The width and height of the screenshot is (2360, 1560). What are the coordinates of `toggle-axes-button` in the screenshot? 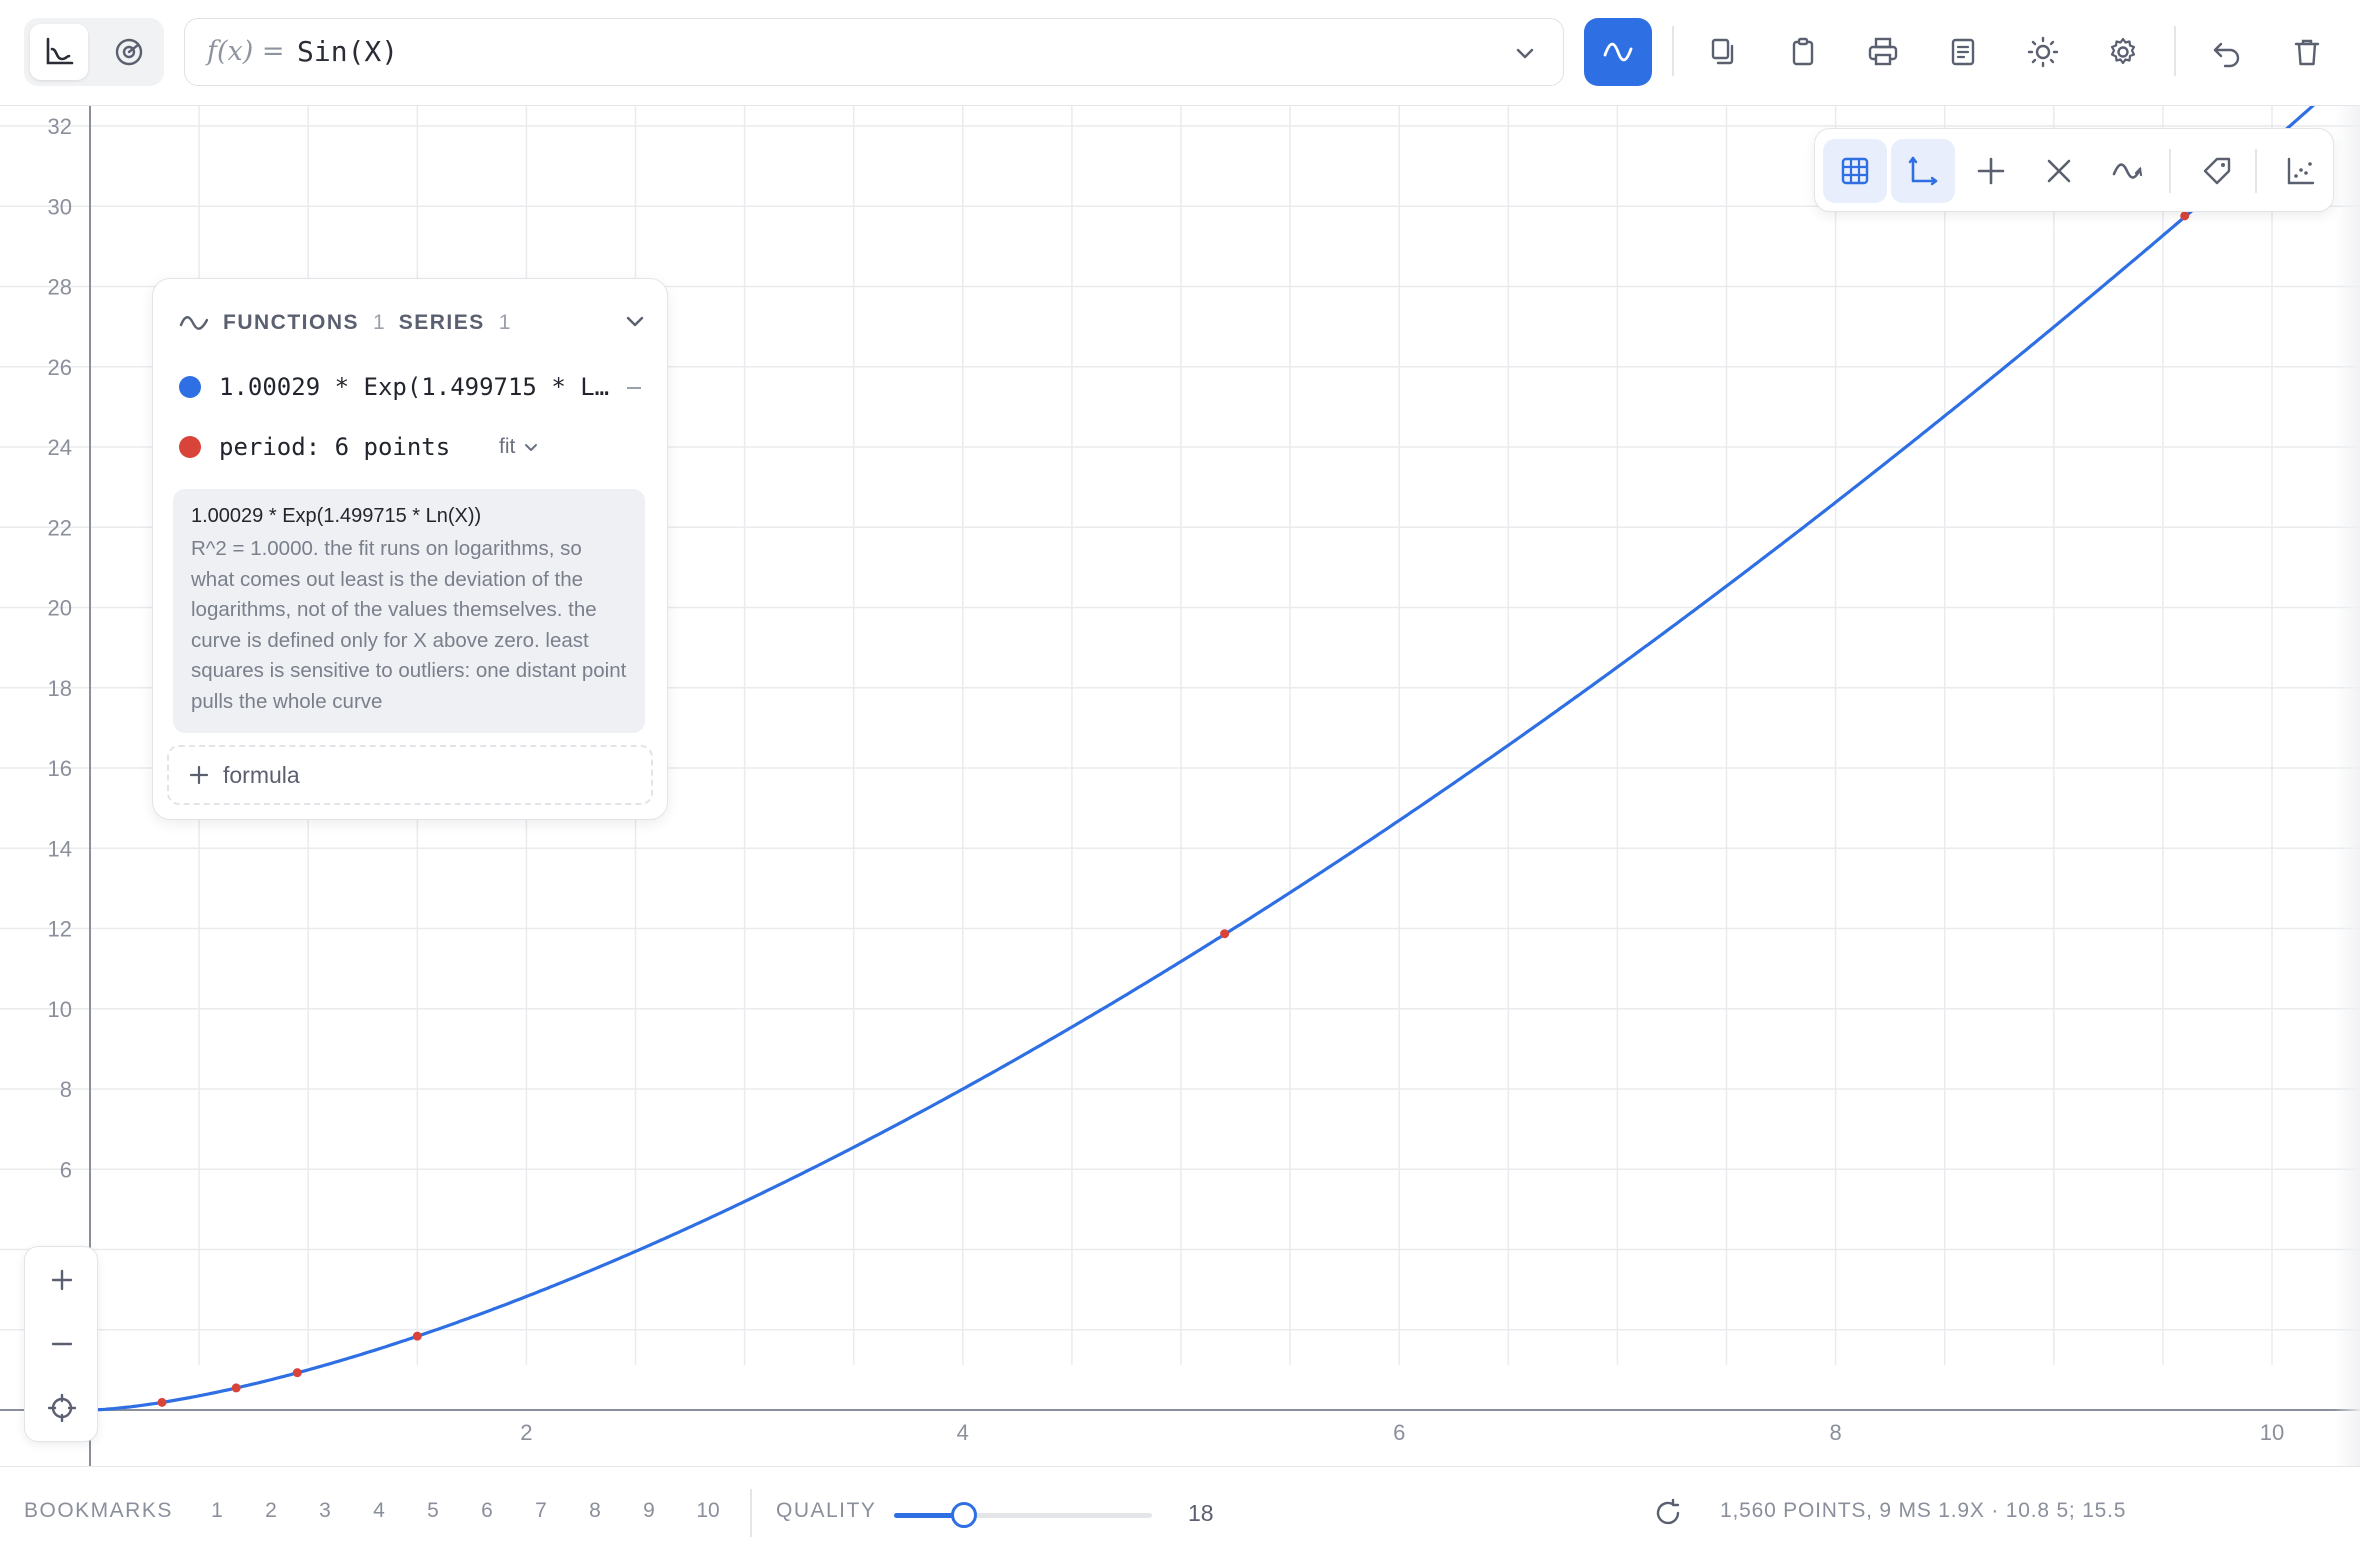 It's located at (1923, 171).